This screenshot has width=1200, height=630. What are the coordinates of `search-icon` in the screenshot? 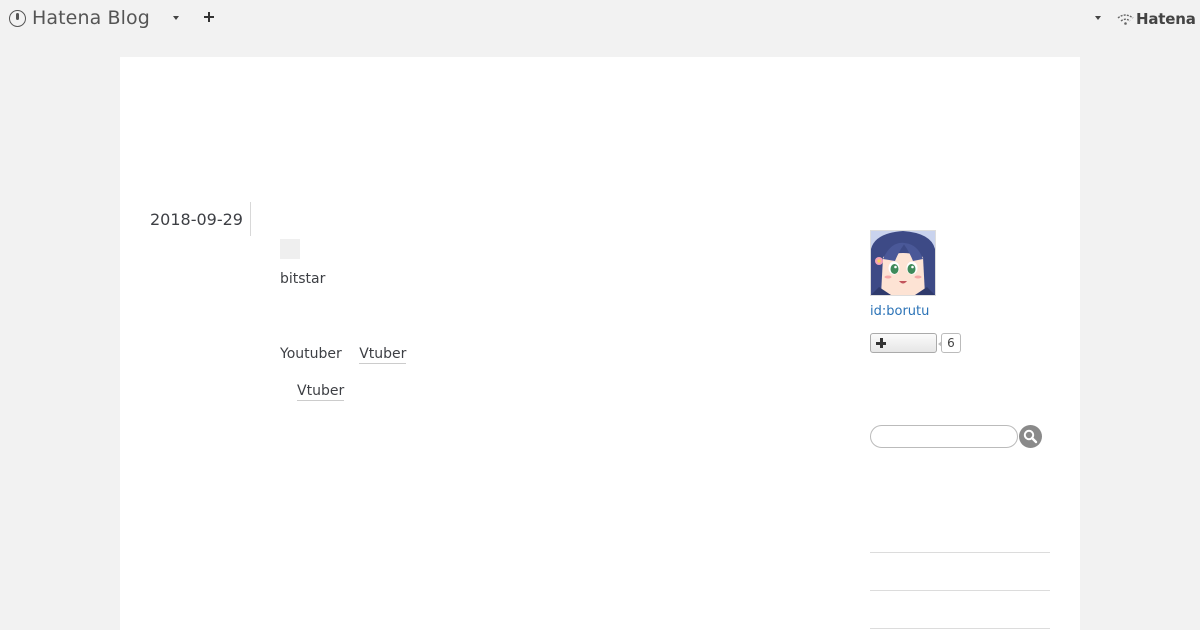 It's located at (1030, 436).